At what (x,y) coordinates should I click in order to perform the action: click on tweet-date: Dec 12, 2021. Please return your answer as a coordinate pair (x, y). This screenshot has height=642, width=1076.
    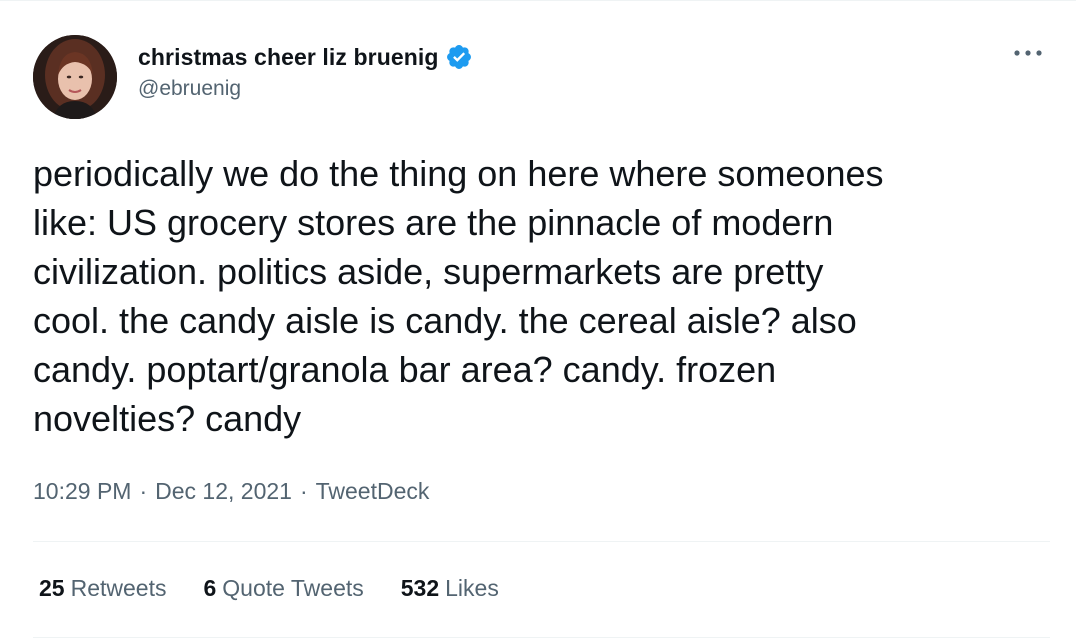
    Looking at the image, I should click on (223, 491).